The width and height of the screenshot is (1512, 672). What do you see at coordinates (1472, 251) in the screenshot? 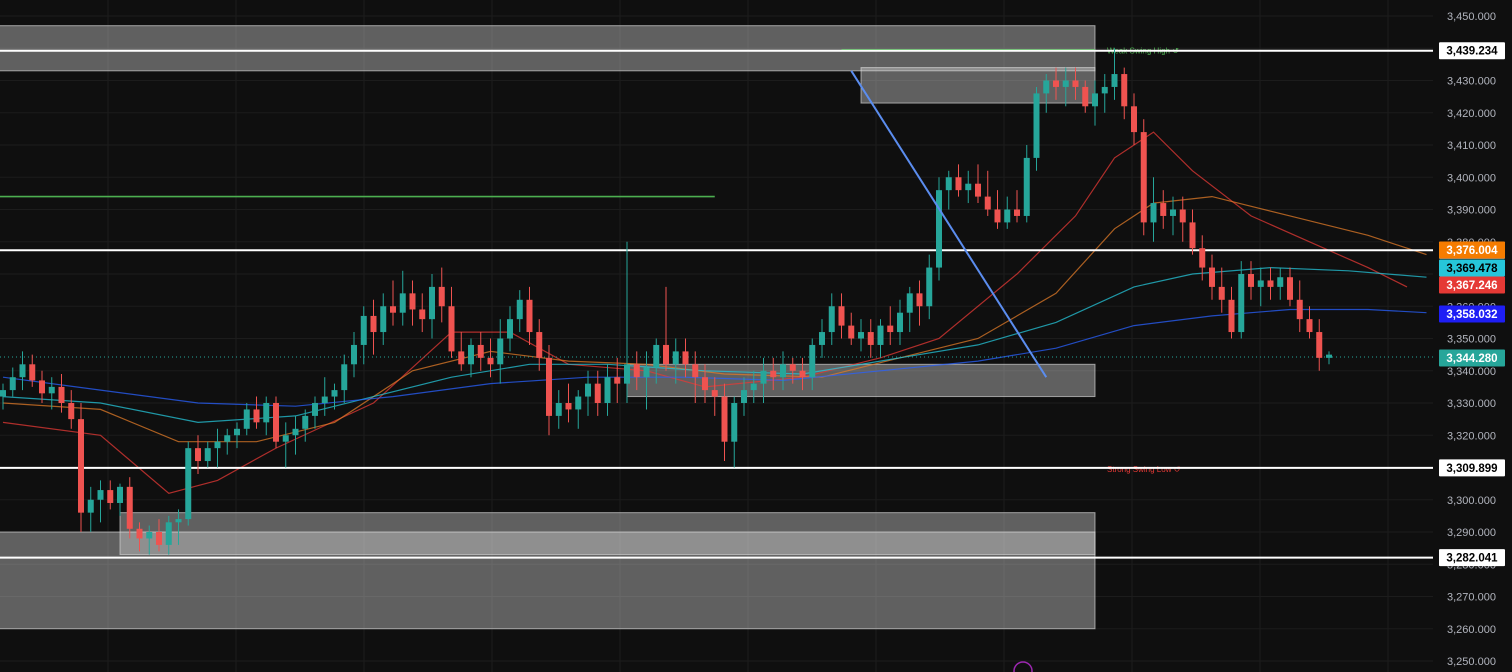
I see `price-tag-label: 3,376.004` at bounding box center [1472, 251].